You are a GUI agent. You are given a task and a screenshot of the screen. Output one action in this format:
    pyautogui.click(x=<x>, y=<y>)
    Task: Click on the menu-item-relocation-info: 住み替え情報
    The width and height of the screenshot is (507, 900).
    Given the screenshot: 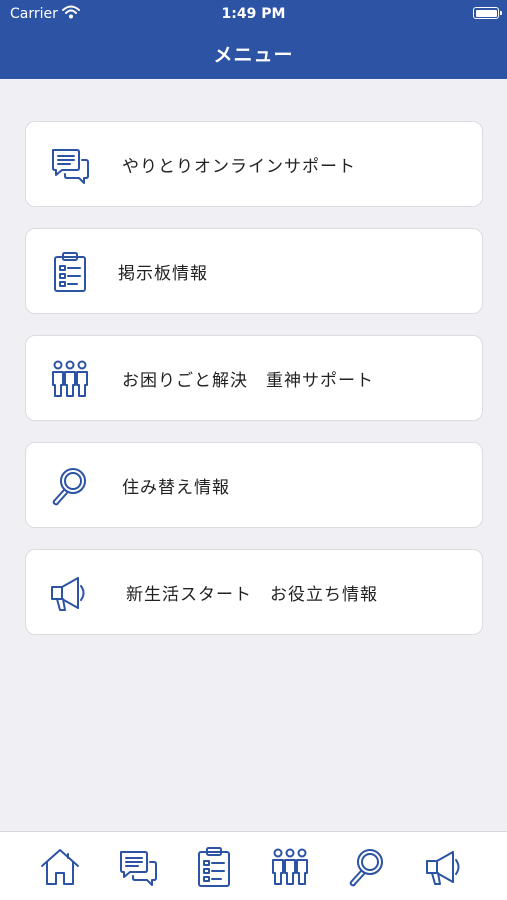 What is the action you would take?
    pyautogui.click(x=254, y=485)
    